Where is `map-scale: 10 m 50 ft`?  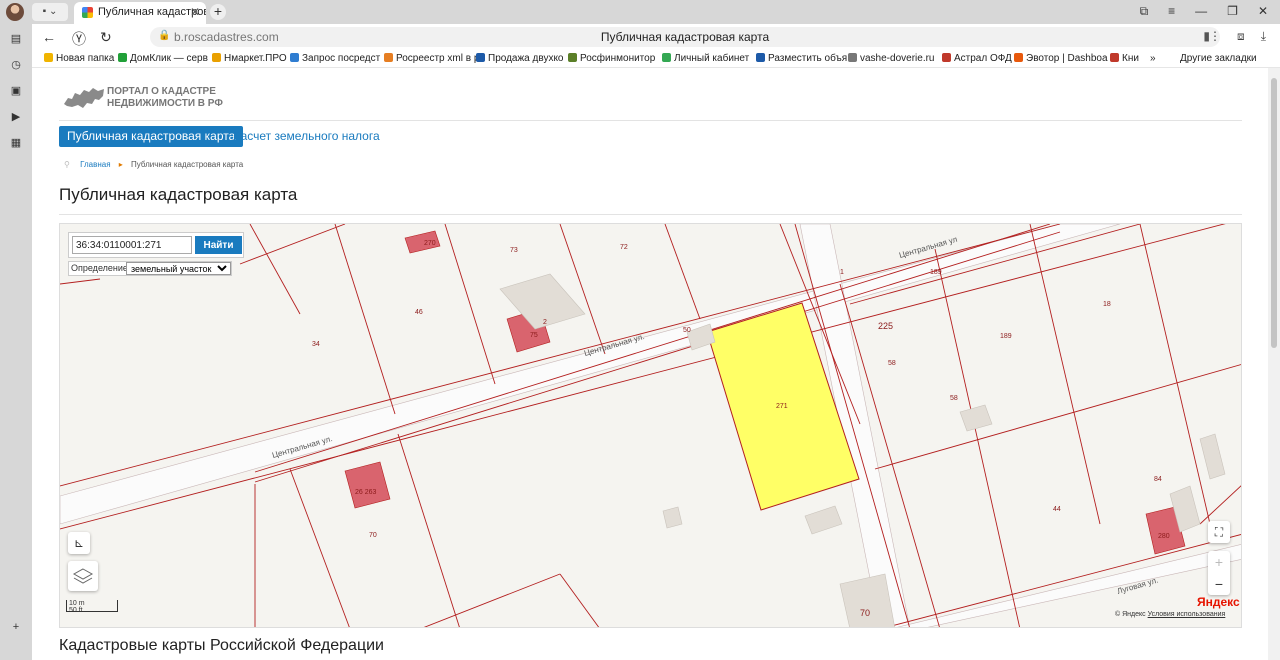
map-scale: 10 m 50 ft is located at coordinates (92, 607).